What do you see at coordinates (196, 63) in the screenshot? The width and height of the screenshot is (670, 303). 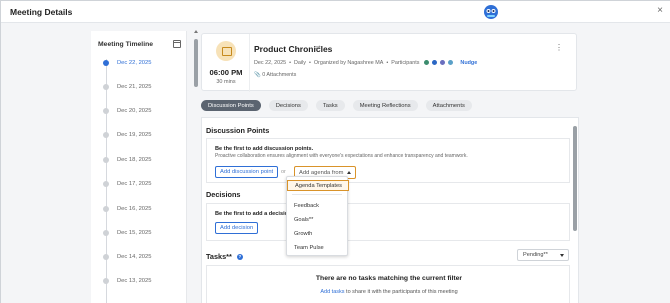 I see `scrollbar-thumb` at bounding box center [196, 63].